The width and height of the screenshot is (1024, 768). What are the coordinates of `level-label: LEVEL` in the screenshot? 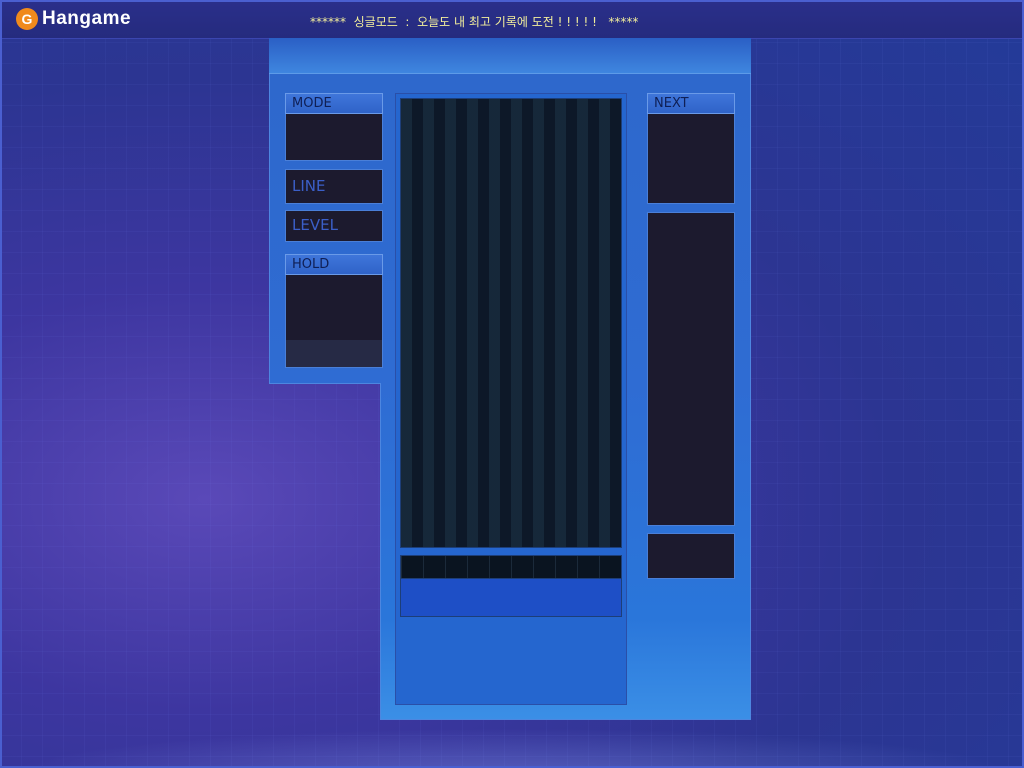 It's located at (315, 225).